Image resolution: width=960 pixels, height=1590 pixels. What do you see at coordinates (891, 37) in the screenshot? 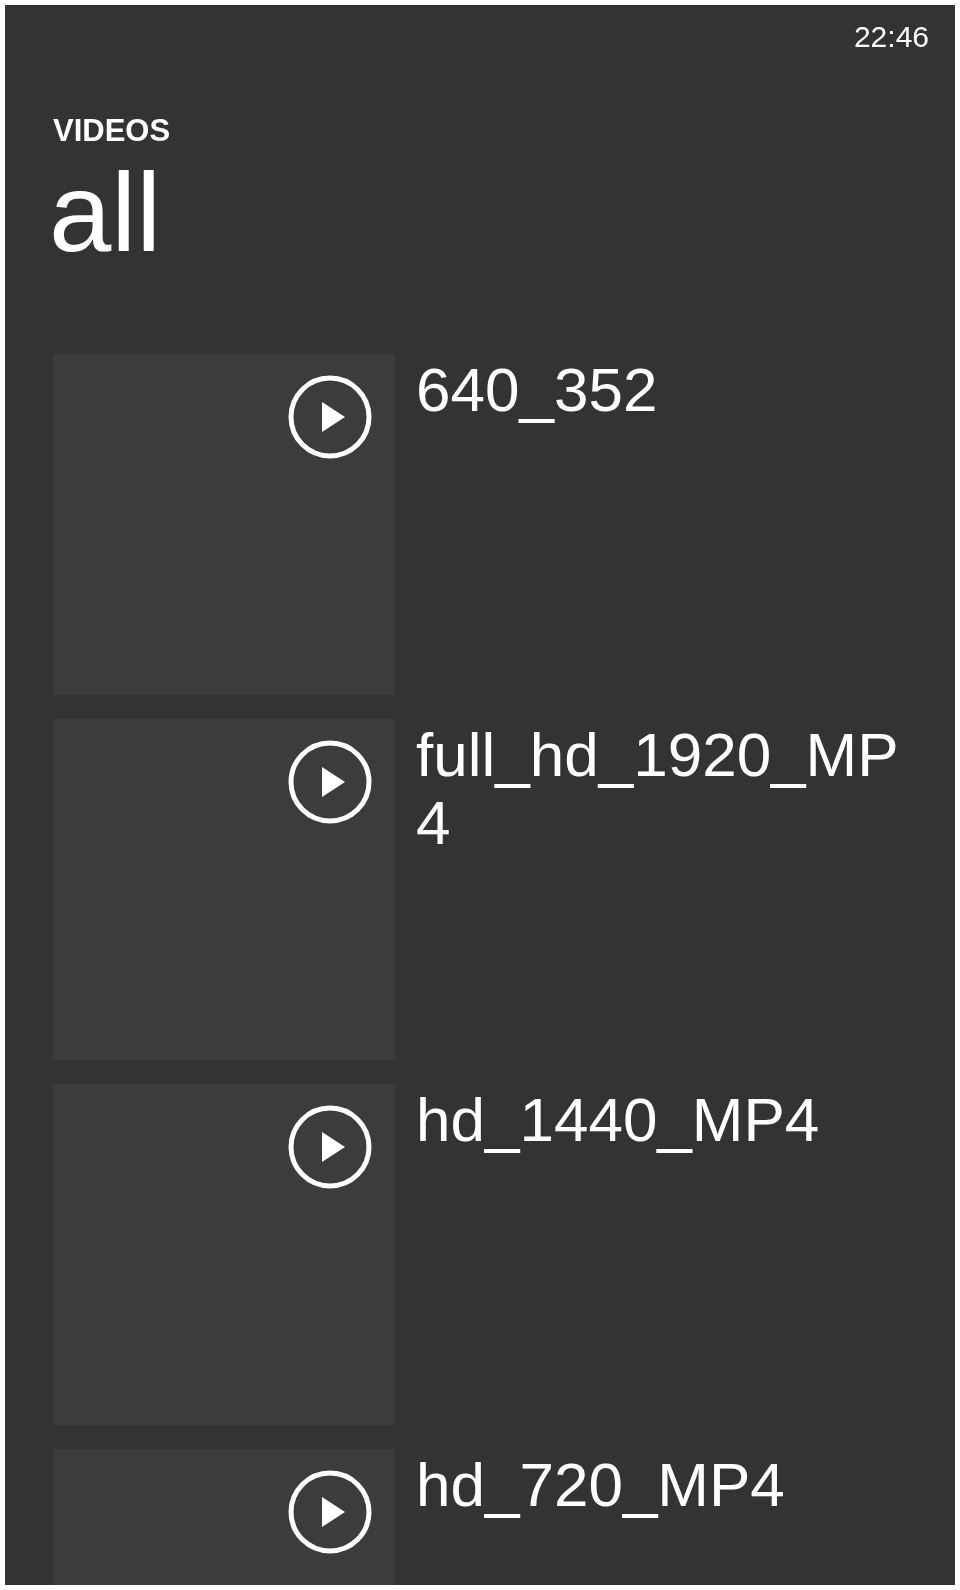
I see `status-time: 22:46` at bounding box center [891, 37].